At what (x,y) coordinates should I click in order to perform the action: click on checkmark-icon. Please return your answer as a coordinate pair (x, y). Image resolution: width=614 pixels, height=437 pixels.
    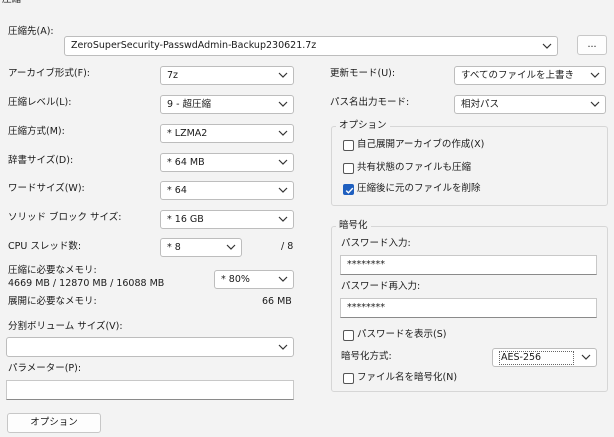
    Looking at the image, I should click on (349, 190).